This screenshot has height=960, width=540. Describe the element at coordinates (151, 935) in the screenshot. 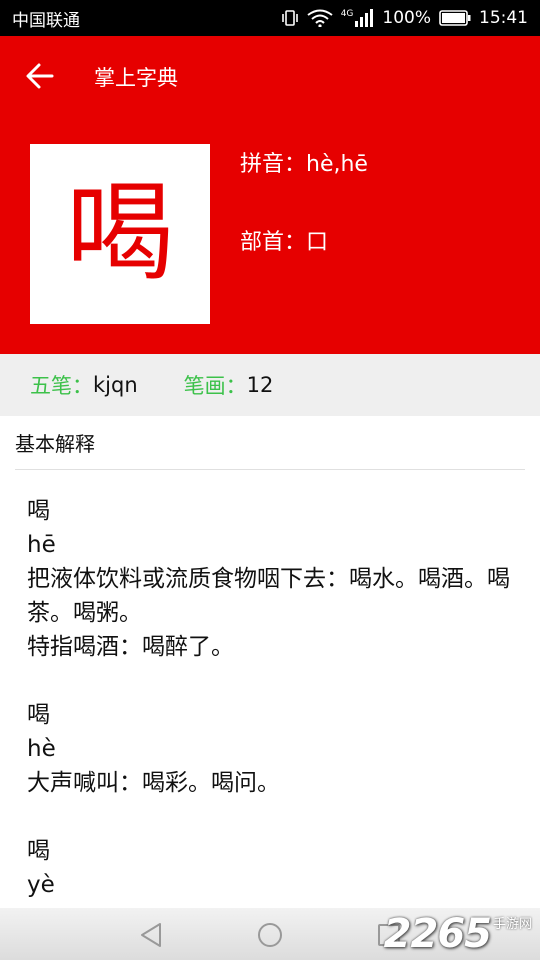

I see `nav-back-icon` at that location.